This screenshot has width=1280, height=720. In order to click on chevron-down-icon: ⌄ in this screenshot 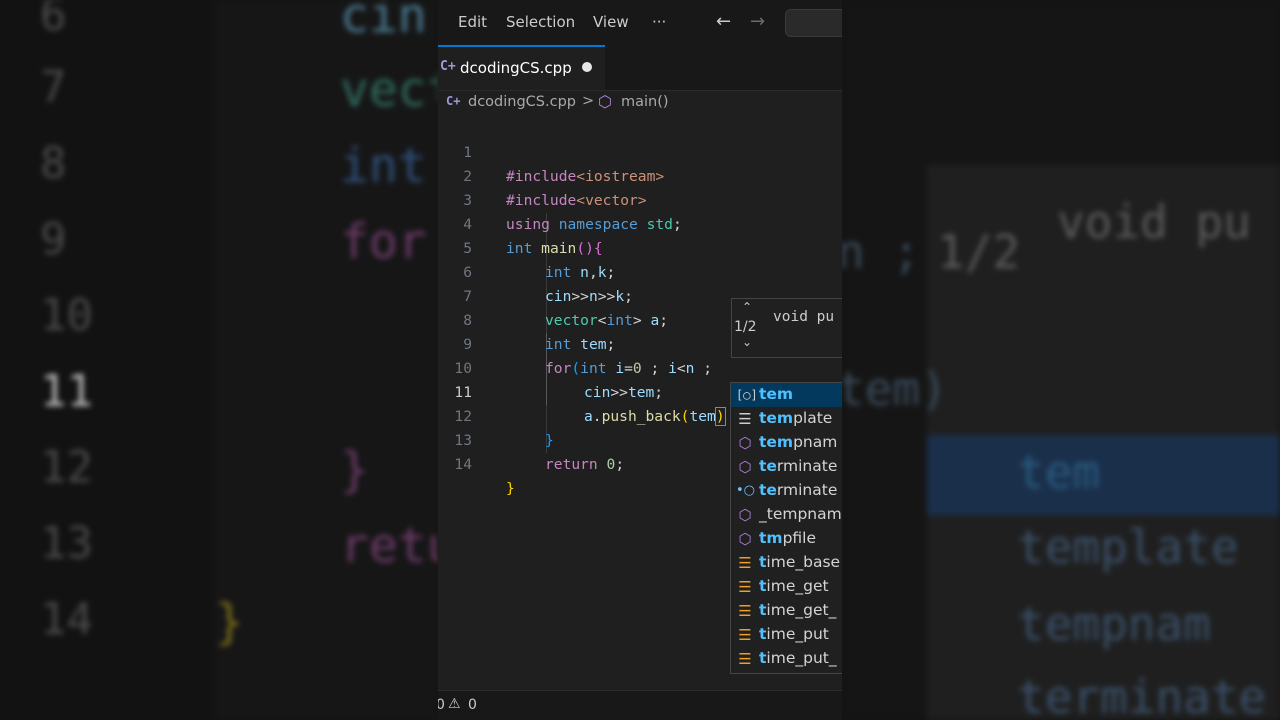, I will do `click(747, 342)`.